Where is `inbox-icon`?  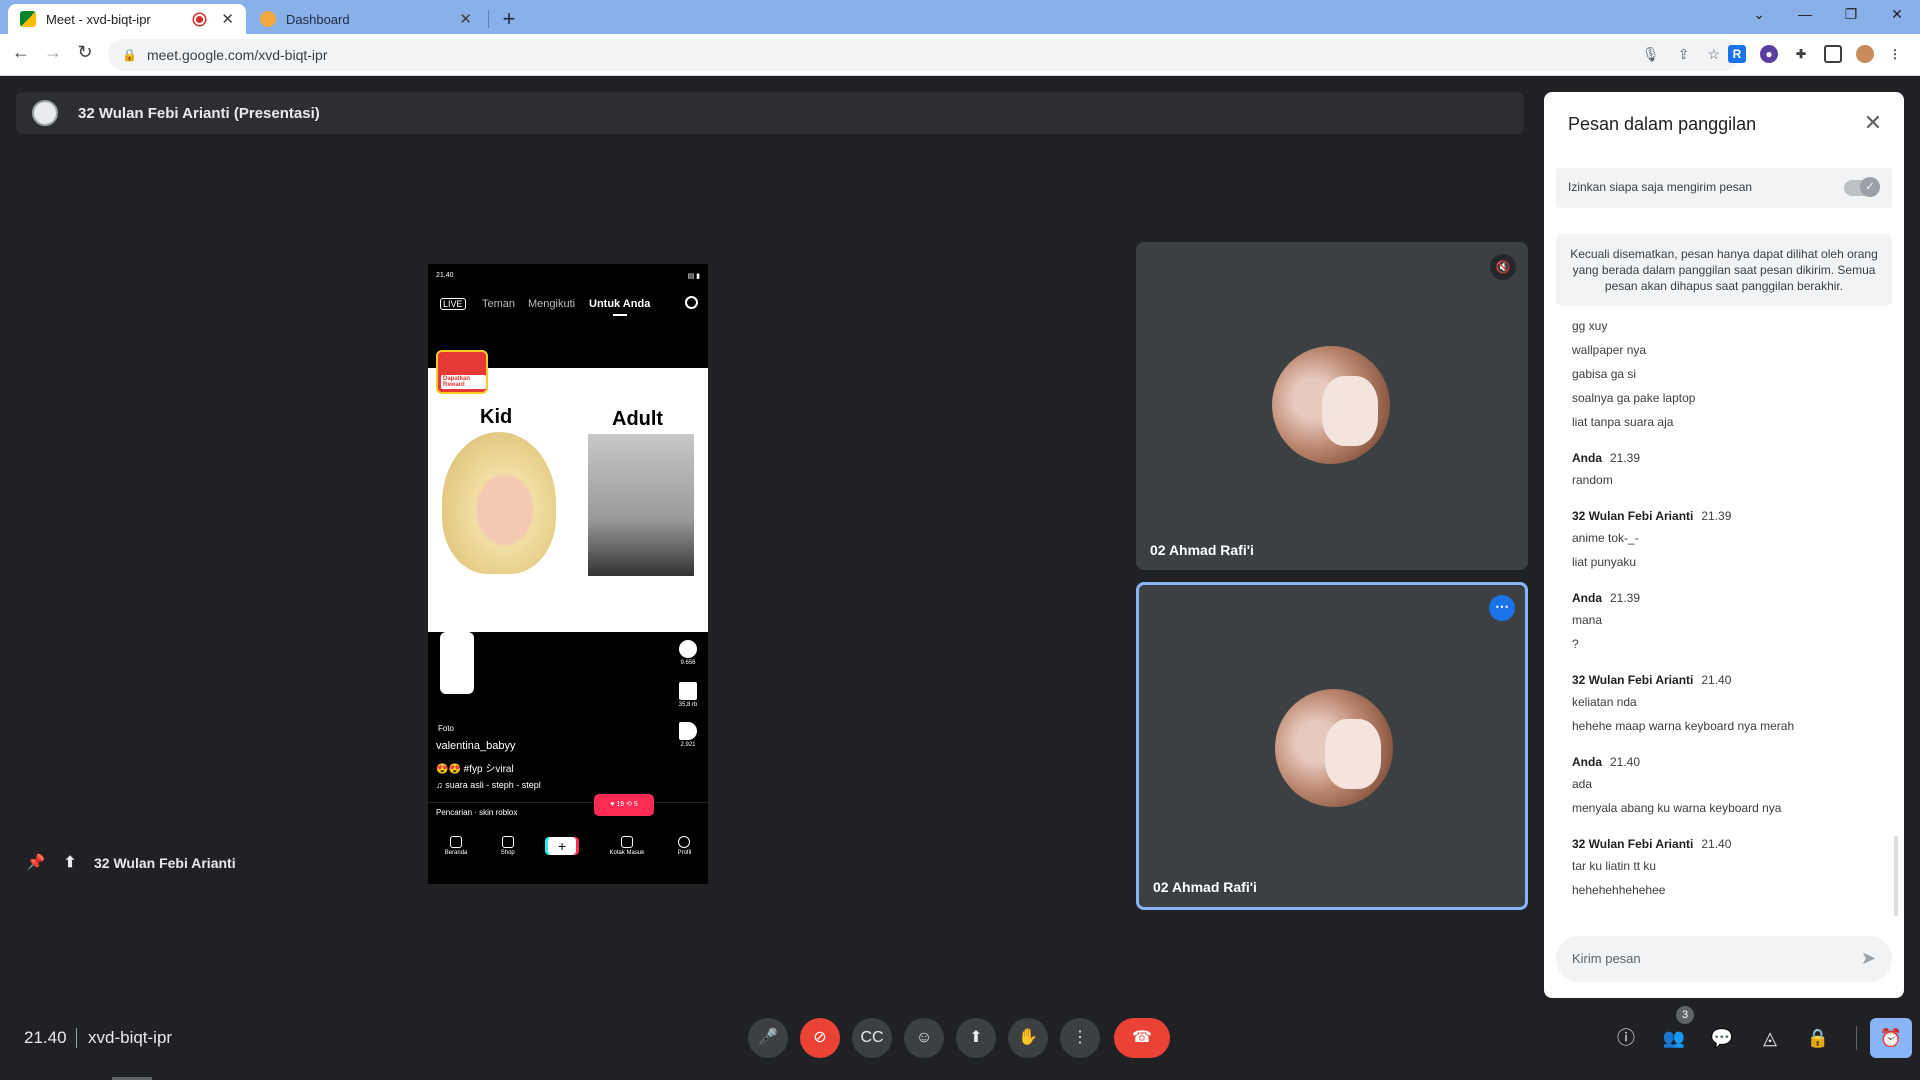
inbox-icon is located at coordinates (626, 842).